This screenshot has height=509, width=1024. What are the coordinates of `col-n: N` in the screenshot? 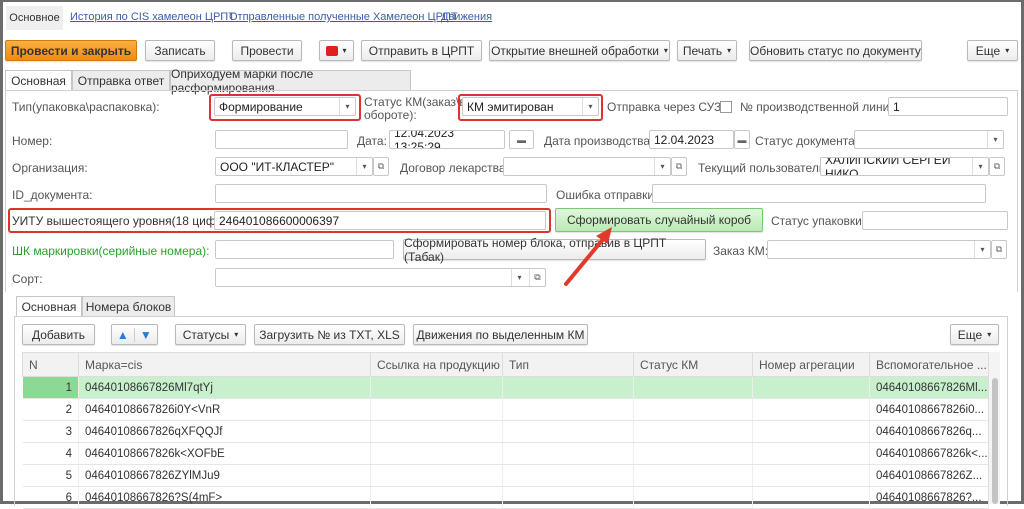 It's located at (50, 364).